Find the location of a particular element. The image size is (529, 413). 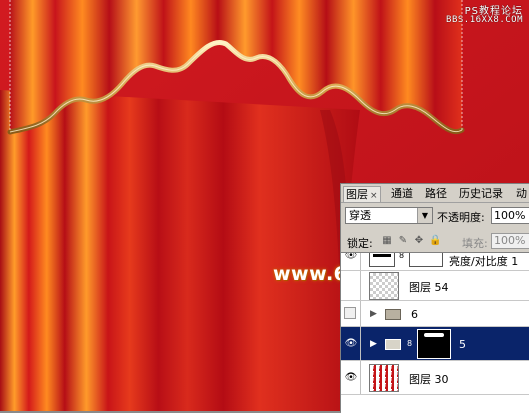

layer-row-brightness-contrast: 👁 8 亮度/对比度 1 is located at coordinates (435, 262).